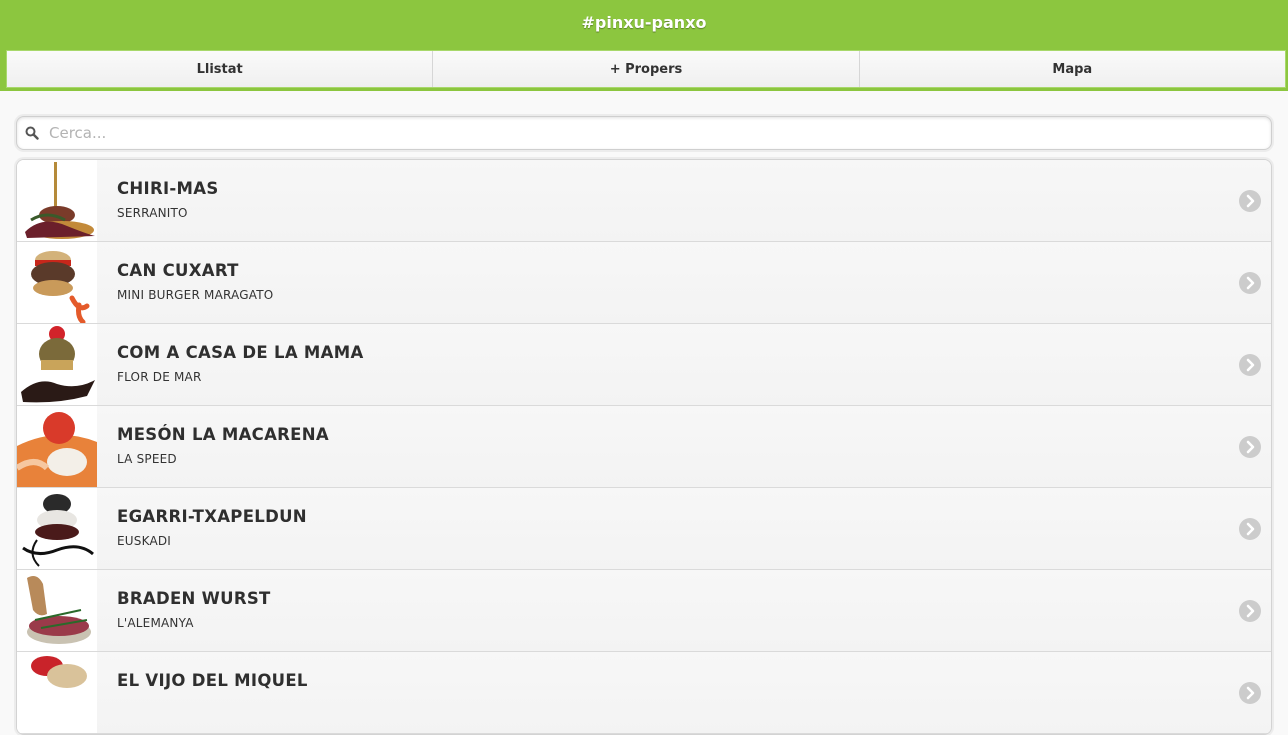  Describe the element at coordinates (644, 201) in the screenshot. I see `list-item: CHIRI-MAS SERRANITO` at that location.